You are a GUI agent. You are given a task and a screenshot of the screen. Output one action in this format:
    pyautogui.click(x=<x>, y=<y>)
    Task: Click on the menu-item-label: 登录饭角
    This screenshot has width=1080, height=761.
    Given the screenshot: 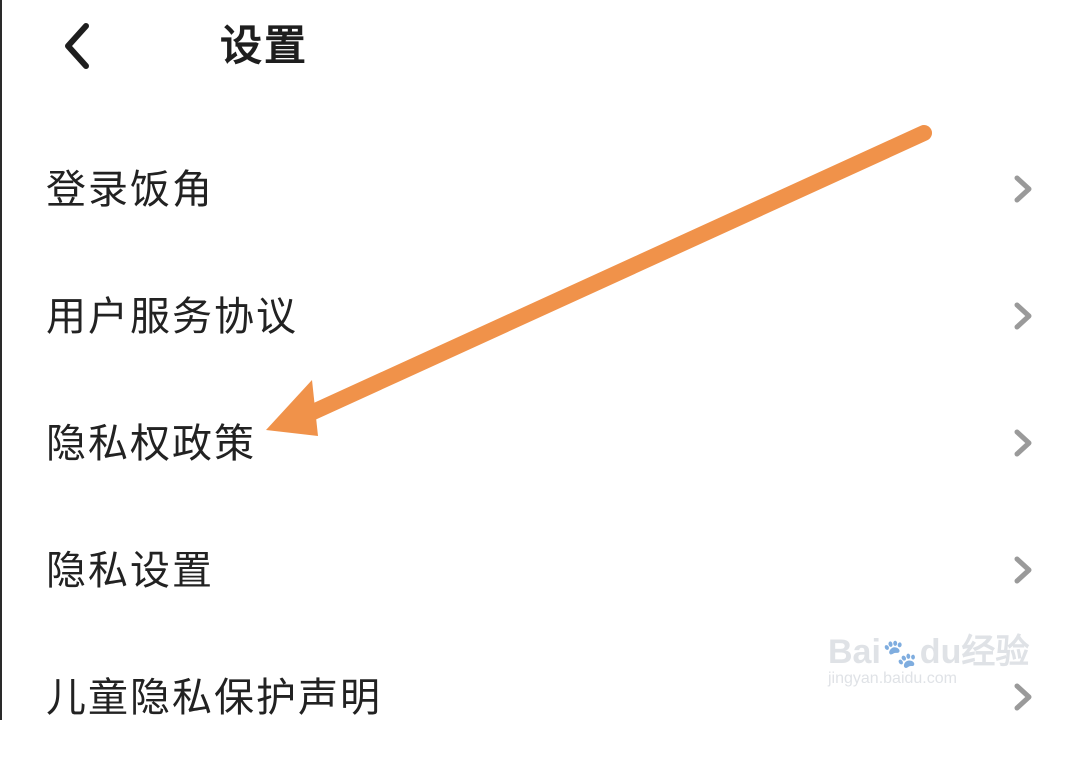 What is the action you would take?
    pyautogui.click(x=130, y=190)
    